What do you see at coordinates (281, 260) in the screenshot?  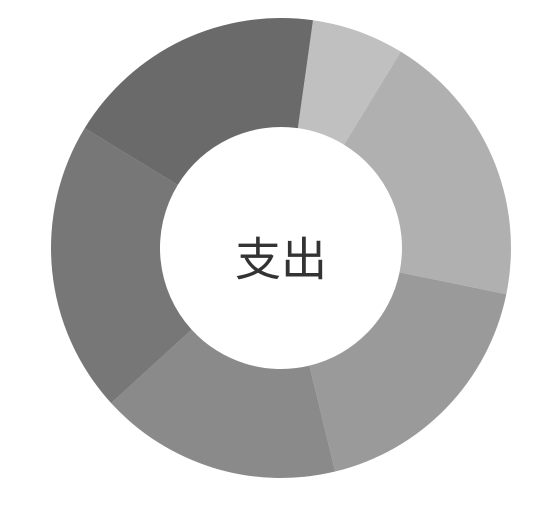 I see `center-label: 支出` at bounding box center [281, 260].